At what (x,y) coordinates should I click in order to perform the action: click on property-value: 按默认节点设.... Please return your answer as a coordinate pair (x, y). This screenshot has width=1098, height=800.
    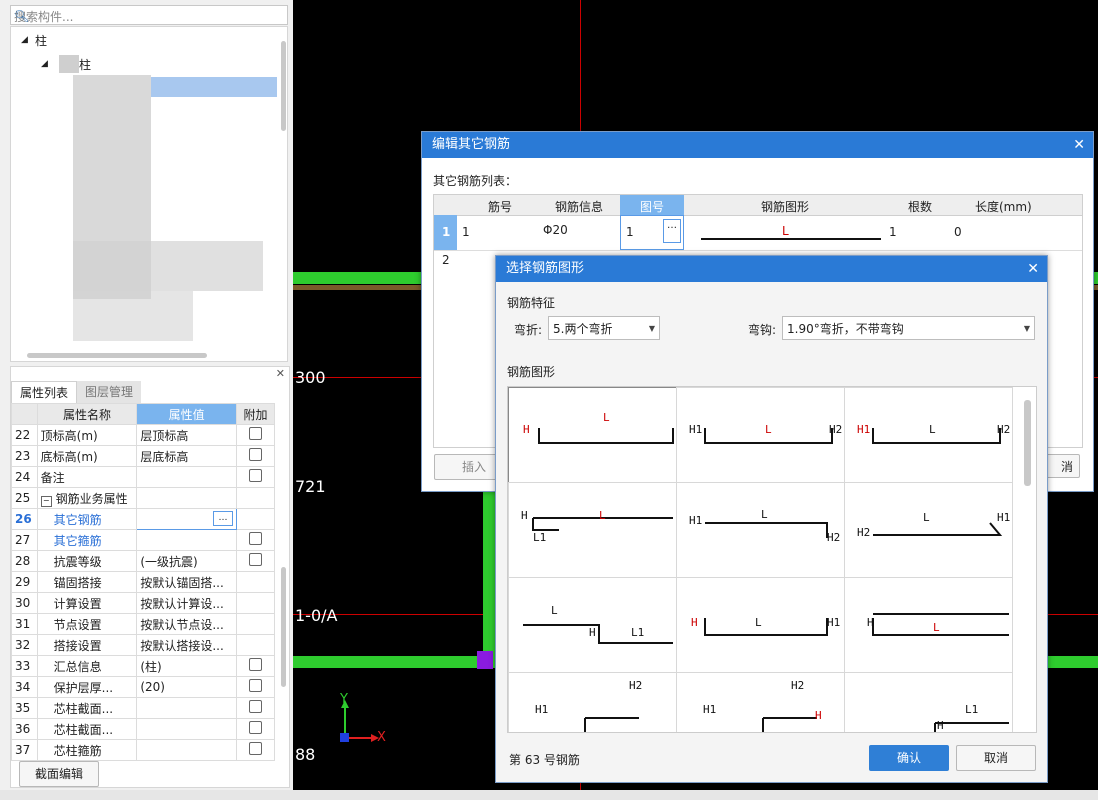
    Looking at the image, I should click on (186, 624).